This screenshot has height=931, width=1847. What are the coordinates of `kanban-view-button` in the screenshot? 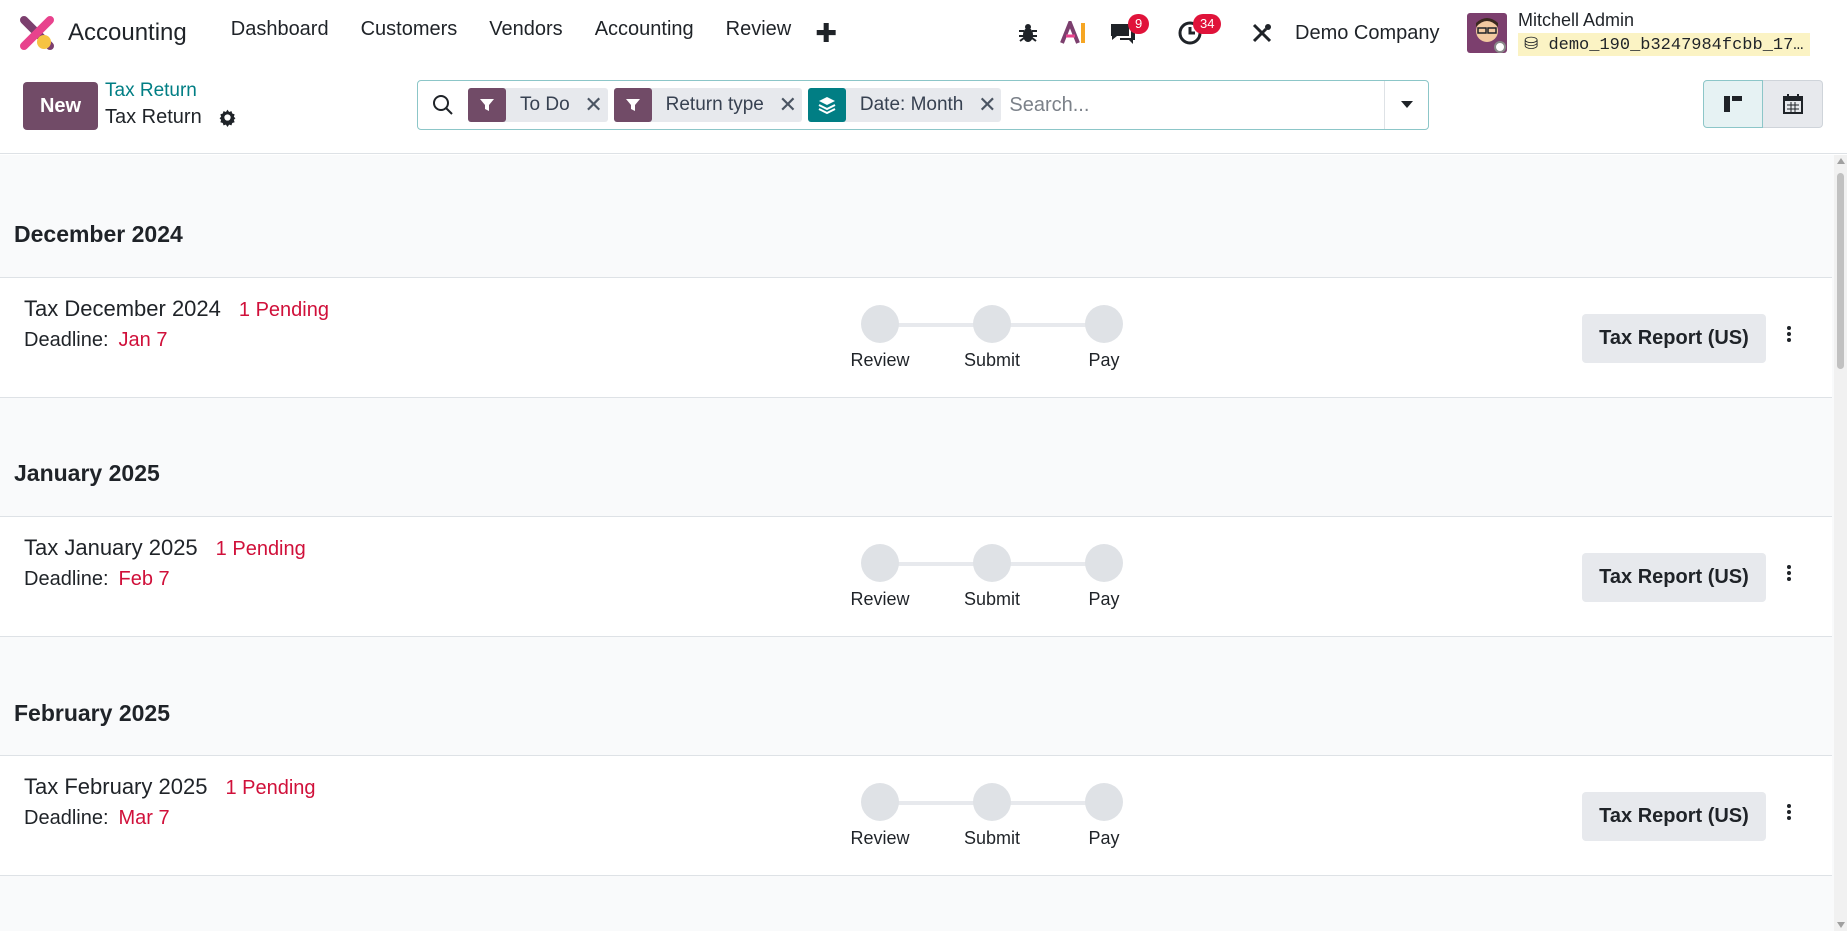 It's located at (1733, 104).